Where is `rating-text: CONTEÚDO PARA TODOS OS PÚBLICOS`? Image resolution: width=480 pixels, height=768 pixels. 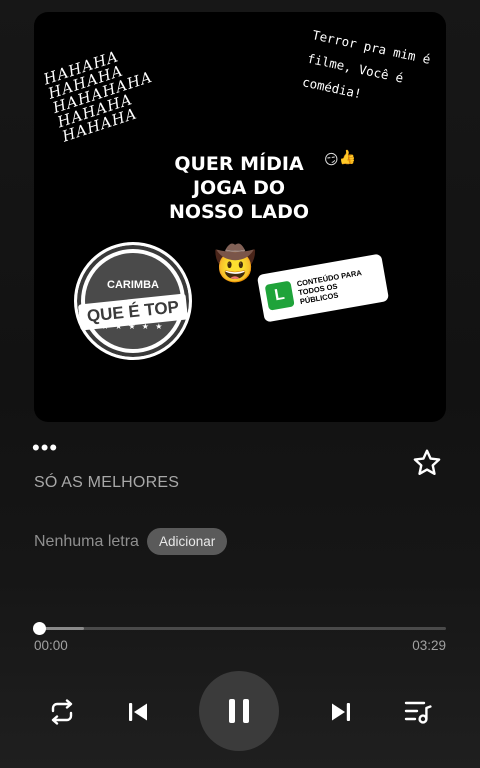 rating-text: CONTEÚDO PARA TODOS OS PÚBLICOS is located at coordinates (330, 287).